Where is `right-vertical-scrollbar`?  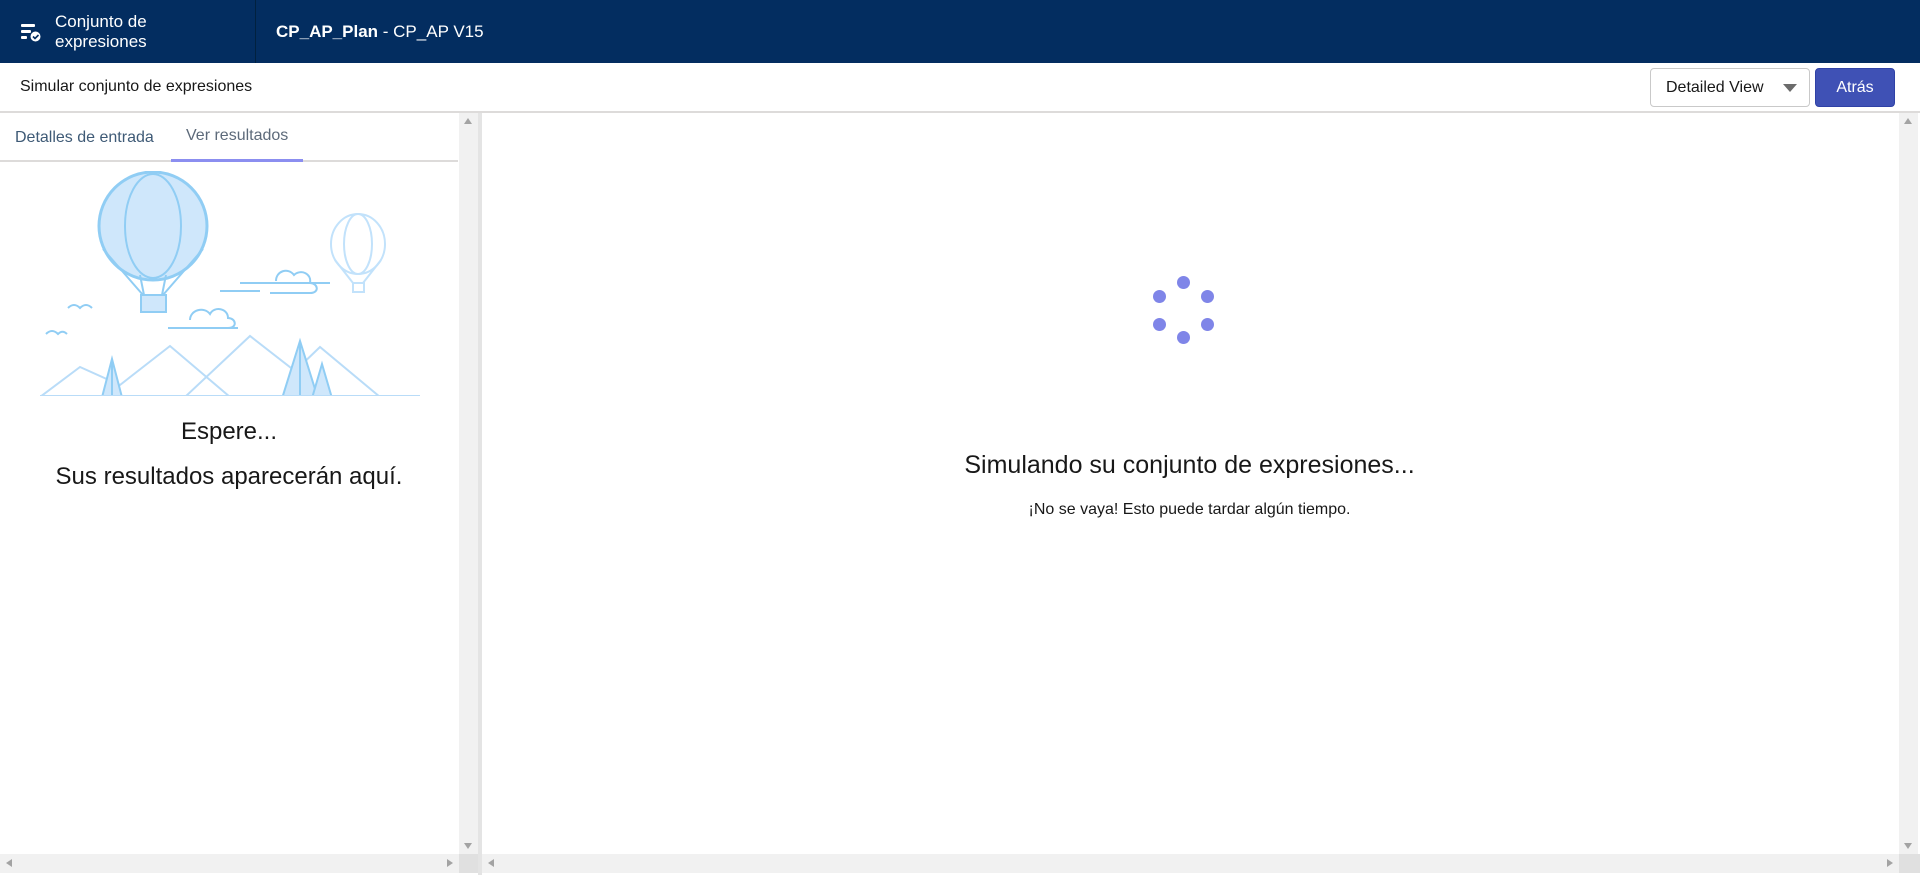 right-vertical-scrollbar is located at coordinates (1908, 483).